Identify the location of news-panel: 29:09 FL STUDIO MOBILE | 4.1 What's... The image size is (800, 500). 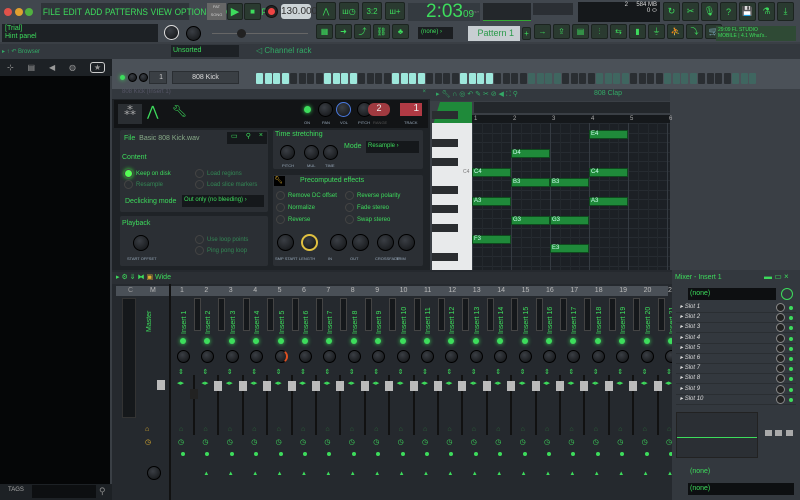
(756, 33).